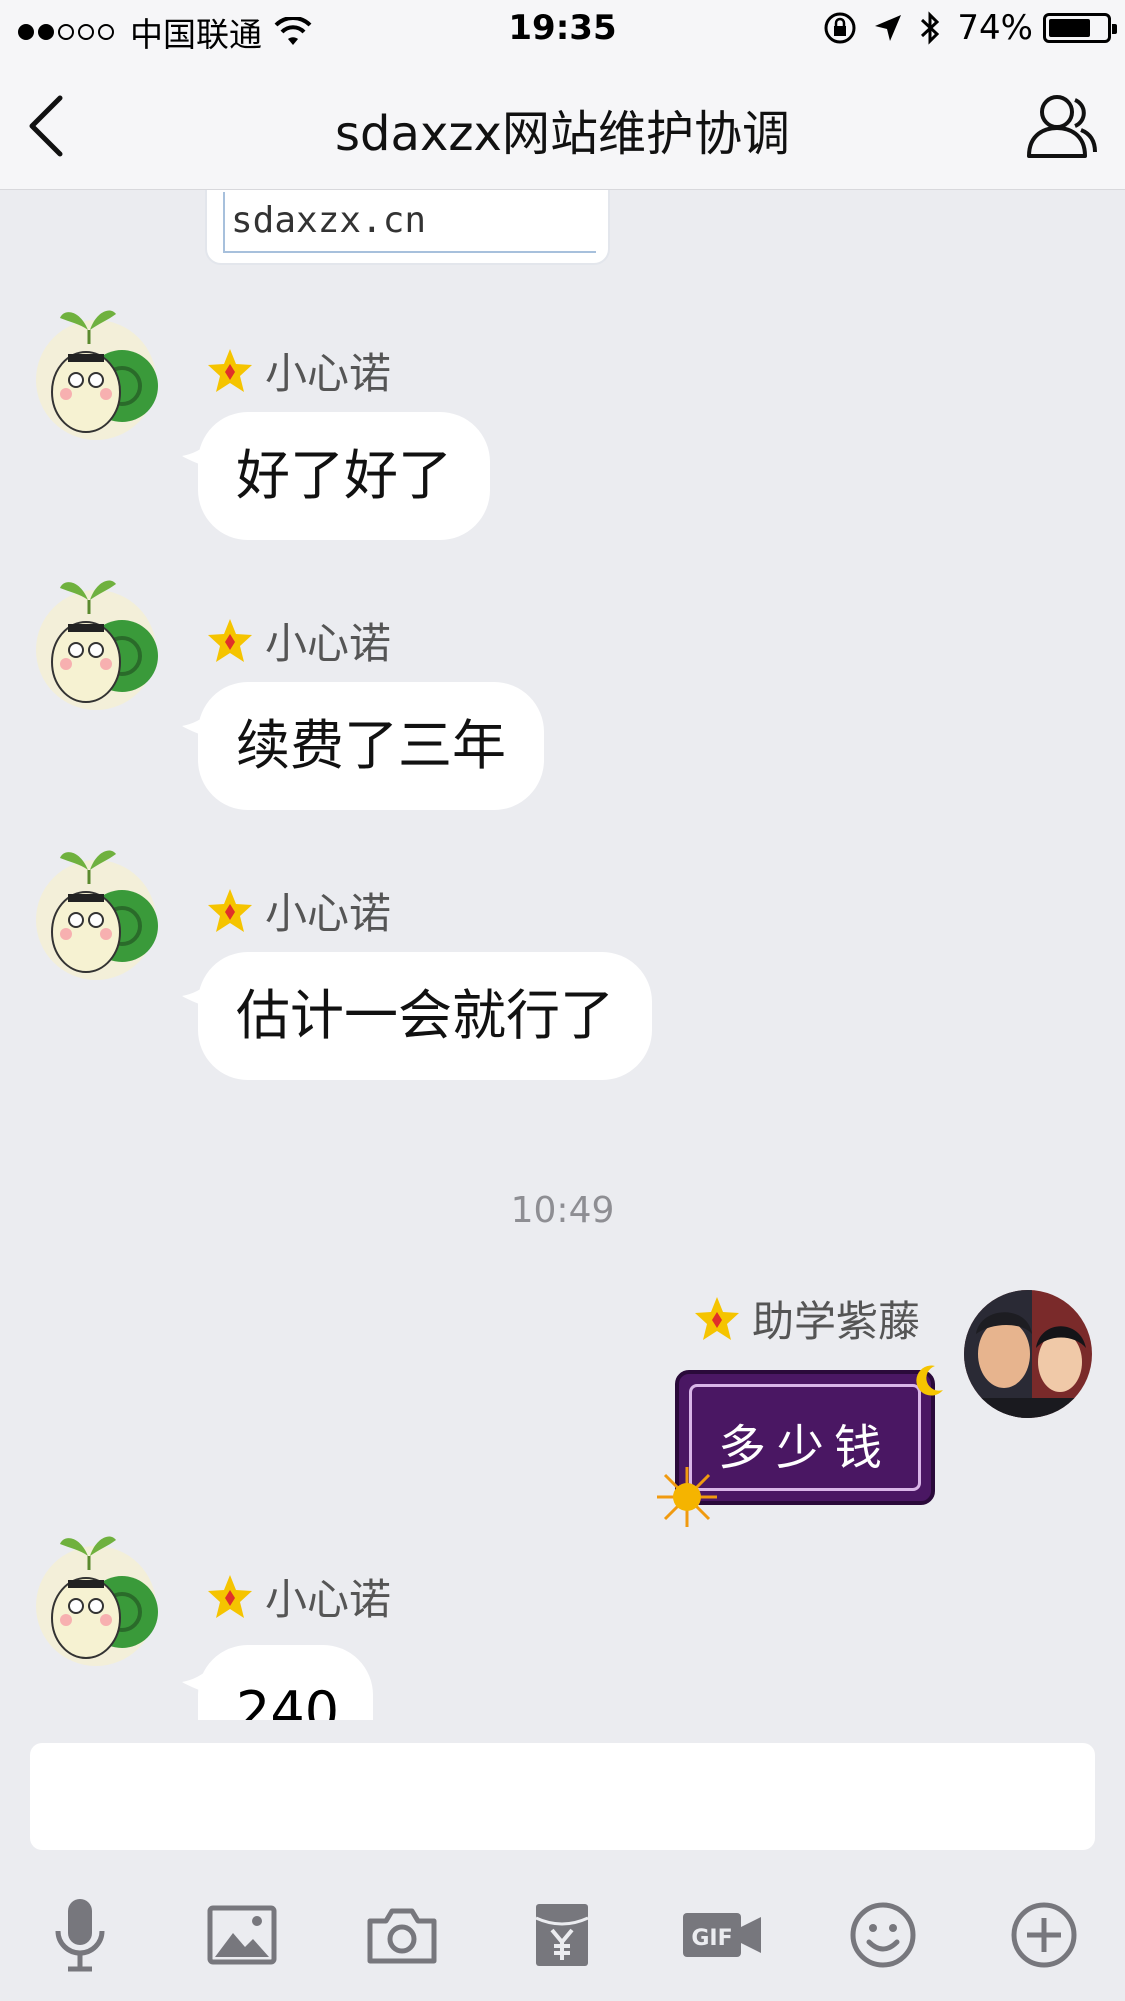  I want to click on camera-button, so click(402, 1935).